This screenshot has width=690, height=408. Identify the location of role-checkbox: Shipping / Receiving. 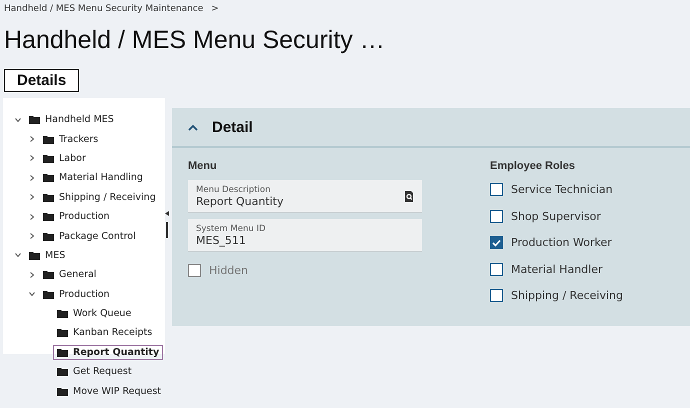
(556, 295).